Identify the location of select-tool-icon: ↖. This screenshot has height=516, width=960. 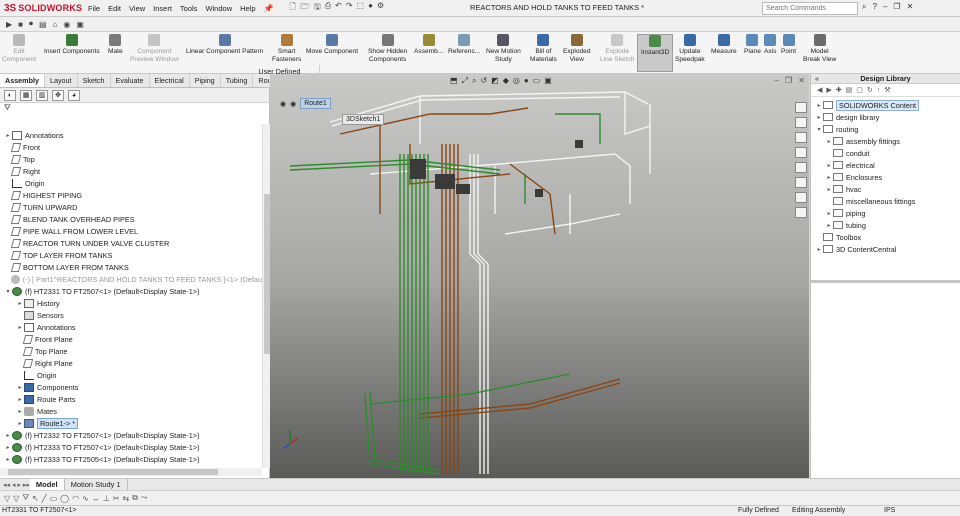
(35, 498).